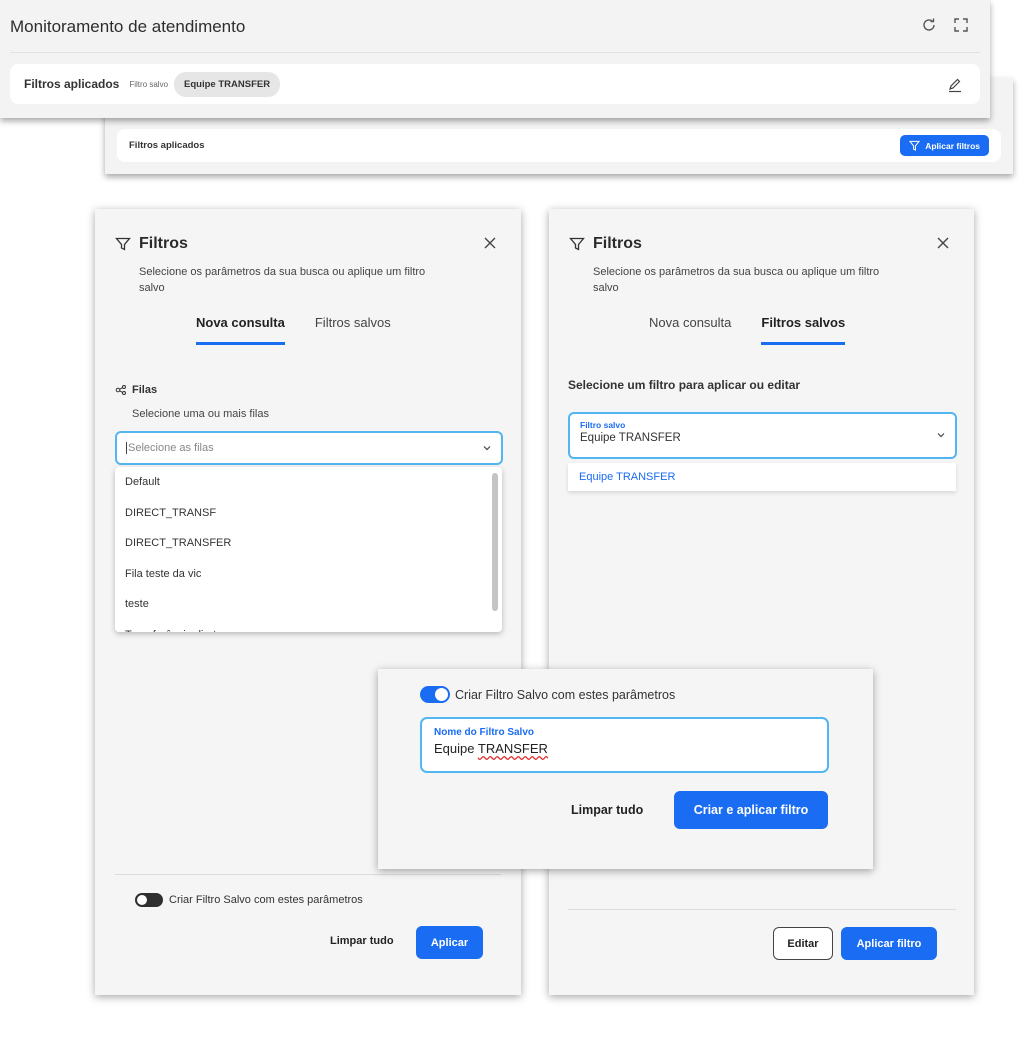  I want to click on dropdown-option: DIRECT_TRANSF, so click(308, 513).